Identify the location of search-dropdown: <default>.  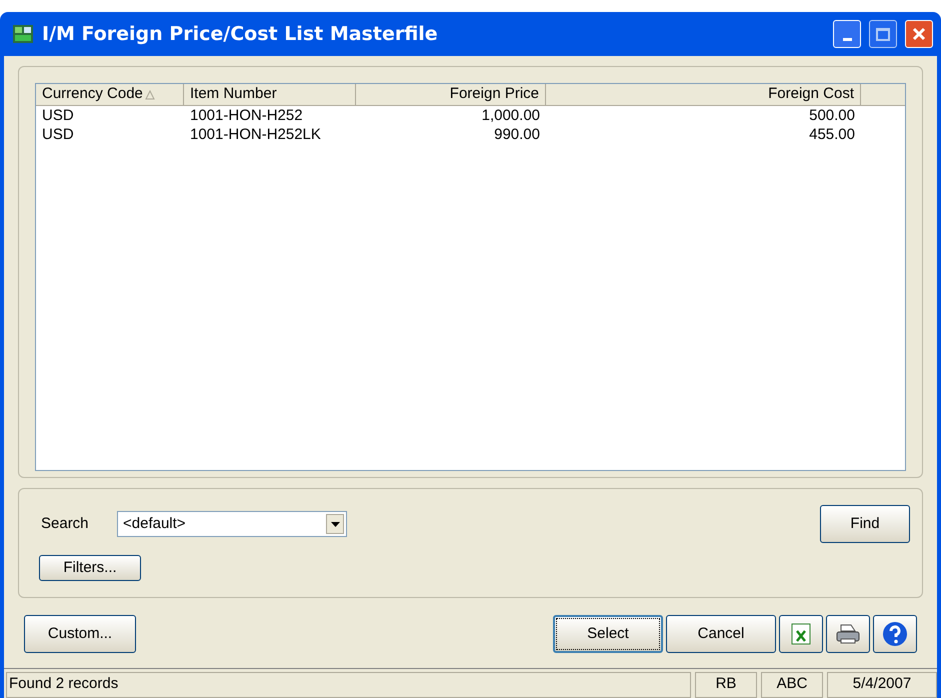
(232, 524).